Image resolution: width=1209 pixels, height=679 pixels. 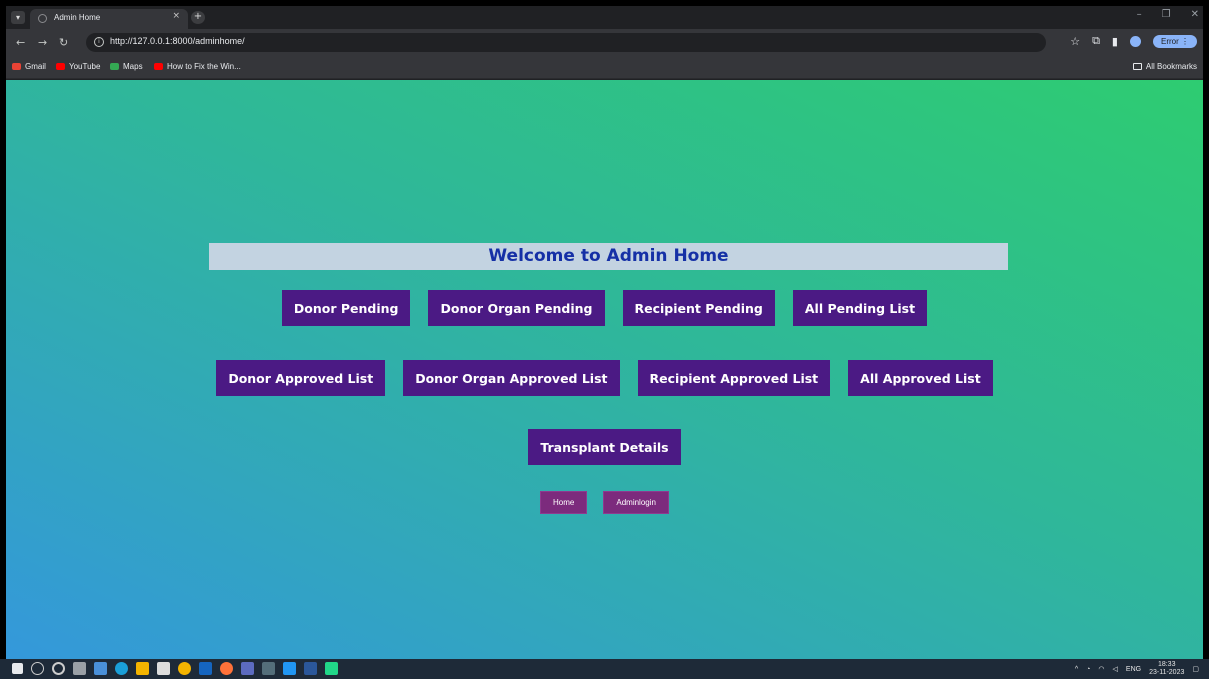 I want to click on clock: 18:33 23-11-2023, so click(x=1166, y=669).